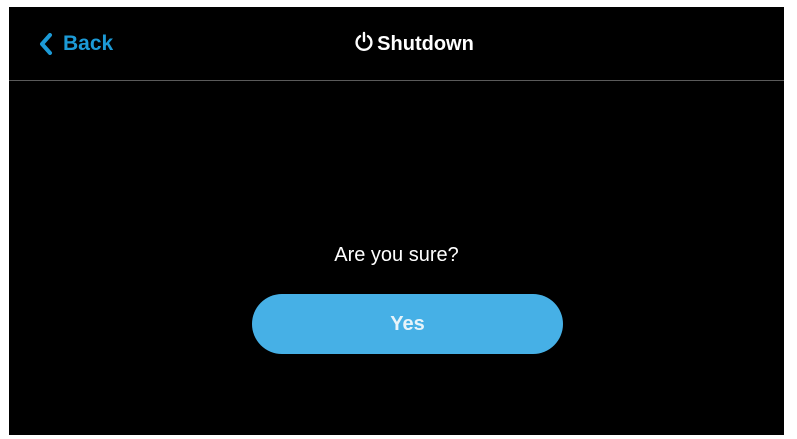 The height and width of the screenshot is (439, 797). Describe the element at coordinates (425, 43) in the screenshot. I see `page-title-text: Shutdown` at that location.